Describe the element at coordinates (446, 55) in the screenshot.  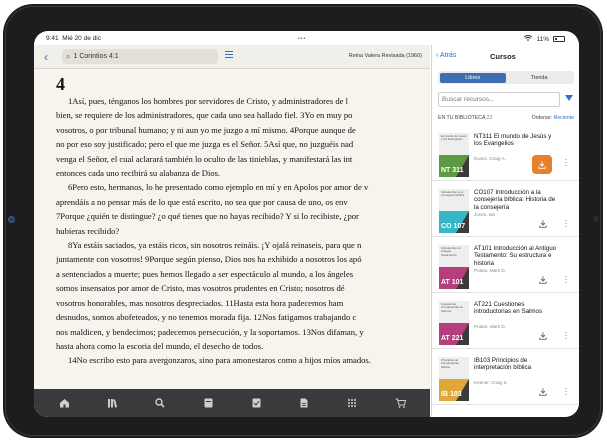
I see `back-button: ‹ Atrás` at that location.